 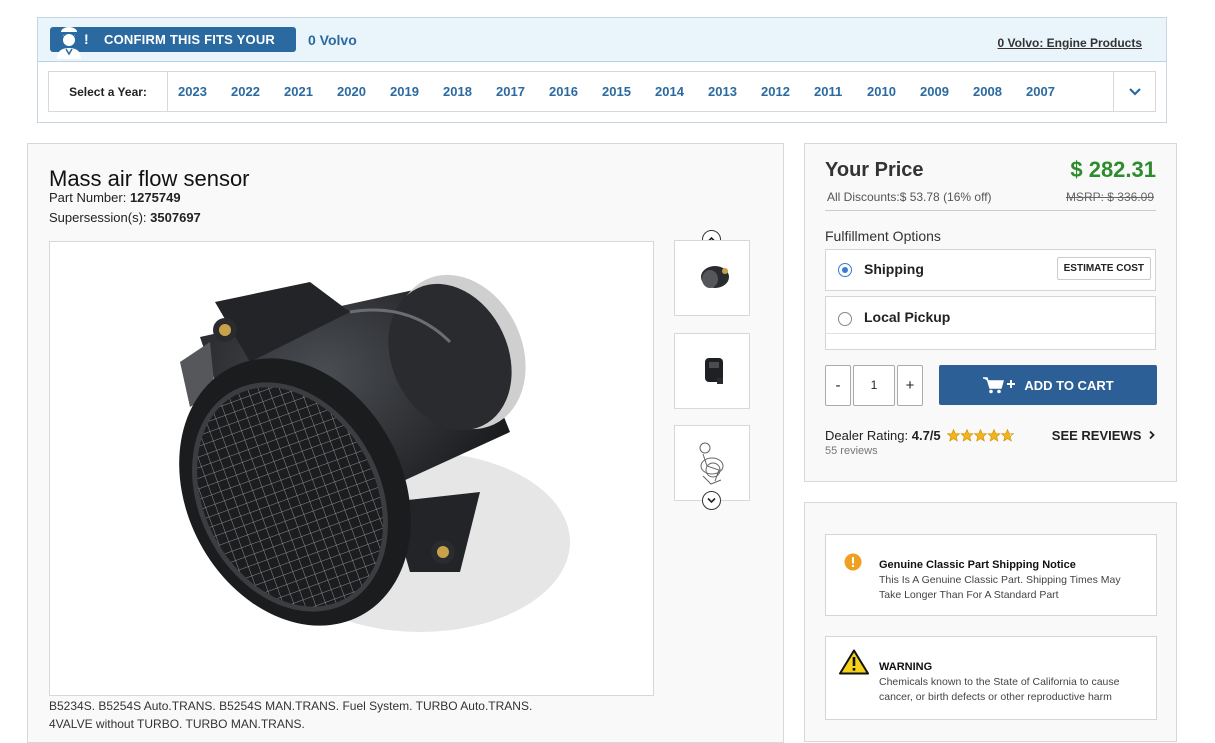 What do you see at coordinates (1096, 435) in the screenshot?
I see `see-reviews-label: SEE REVIEWS` at bounding box center [1096, 435].